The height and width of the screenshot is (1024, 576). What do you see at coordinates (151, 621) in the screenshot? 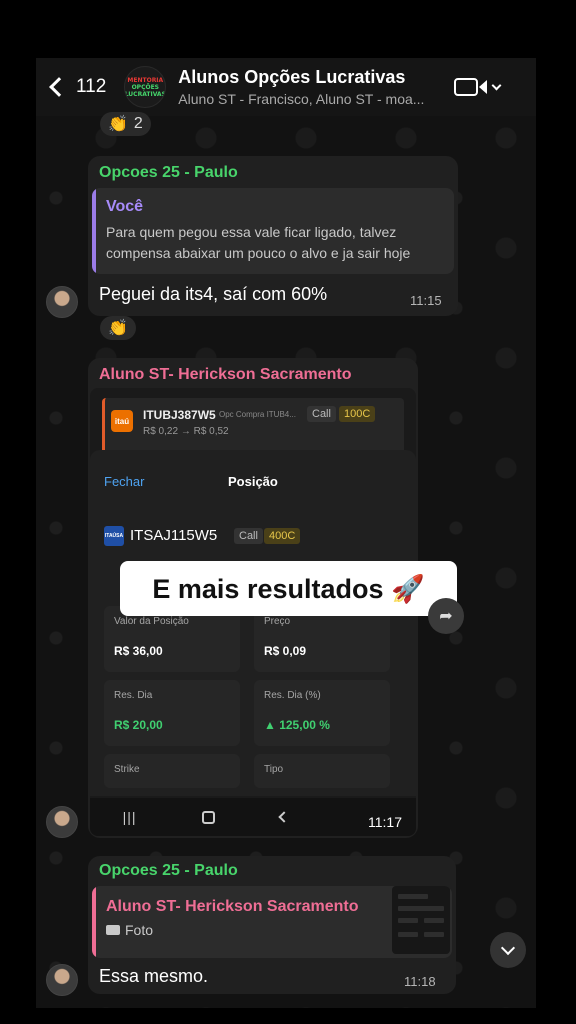
I see `stat-label: Valor da Posição` at bounding box center [151, 621].